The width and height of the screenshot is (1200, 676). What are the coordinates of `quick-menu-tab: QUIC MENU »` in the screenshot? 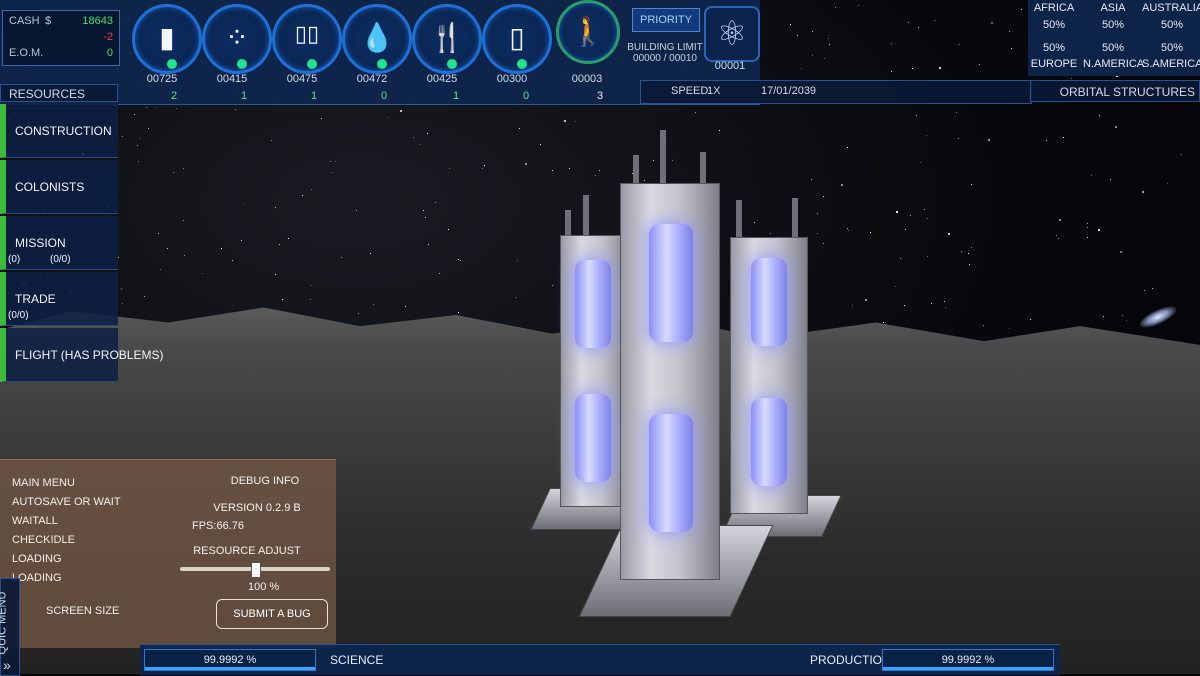 It's located at (10, 627).